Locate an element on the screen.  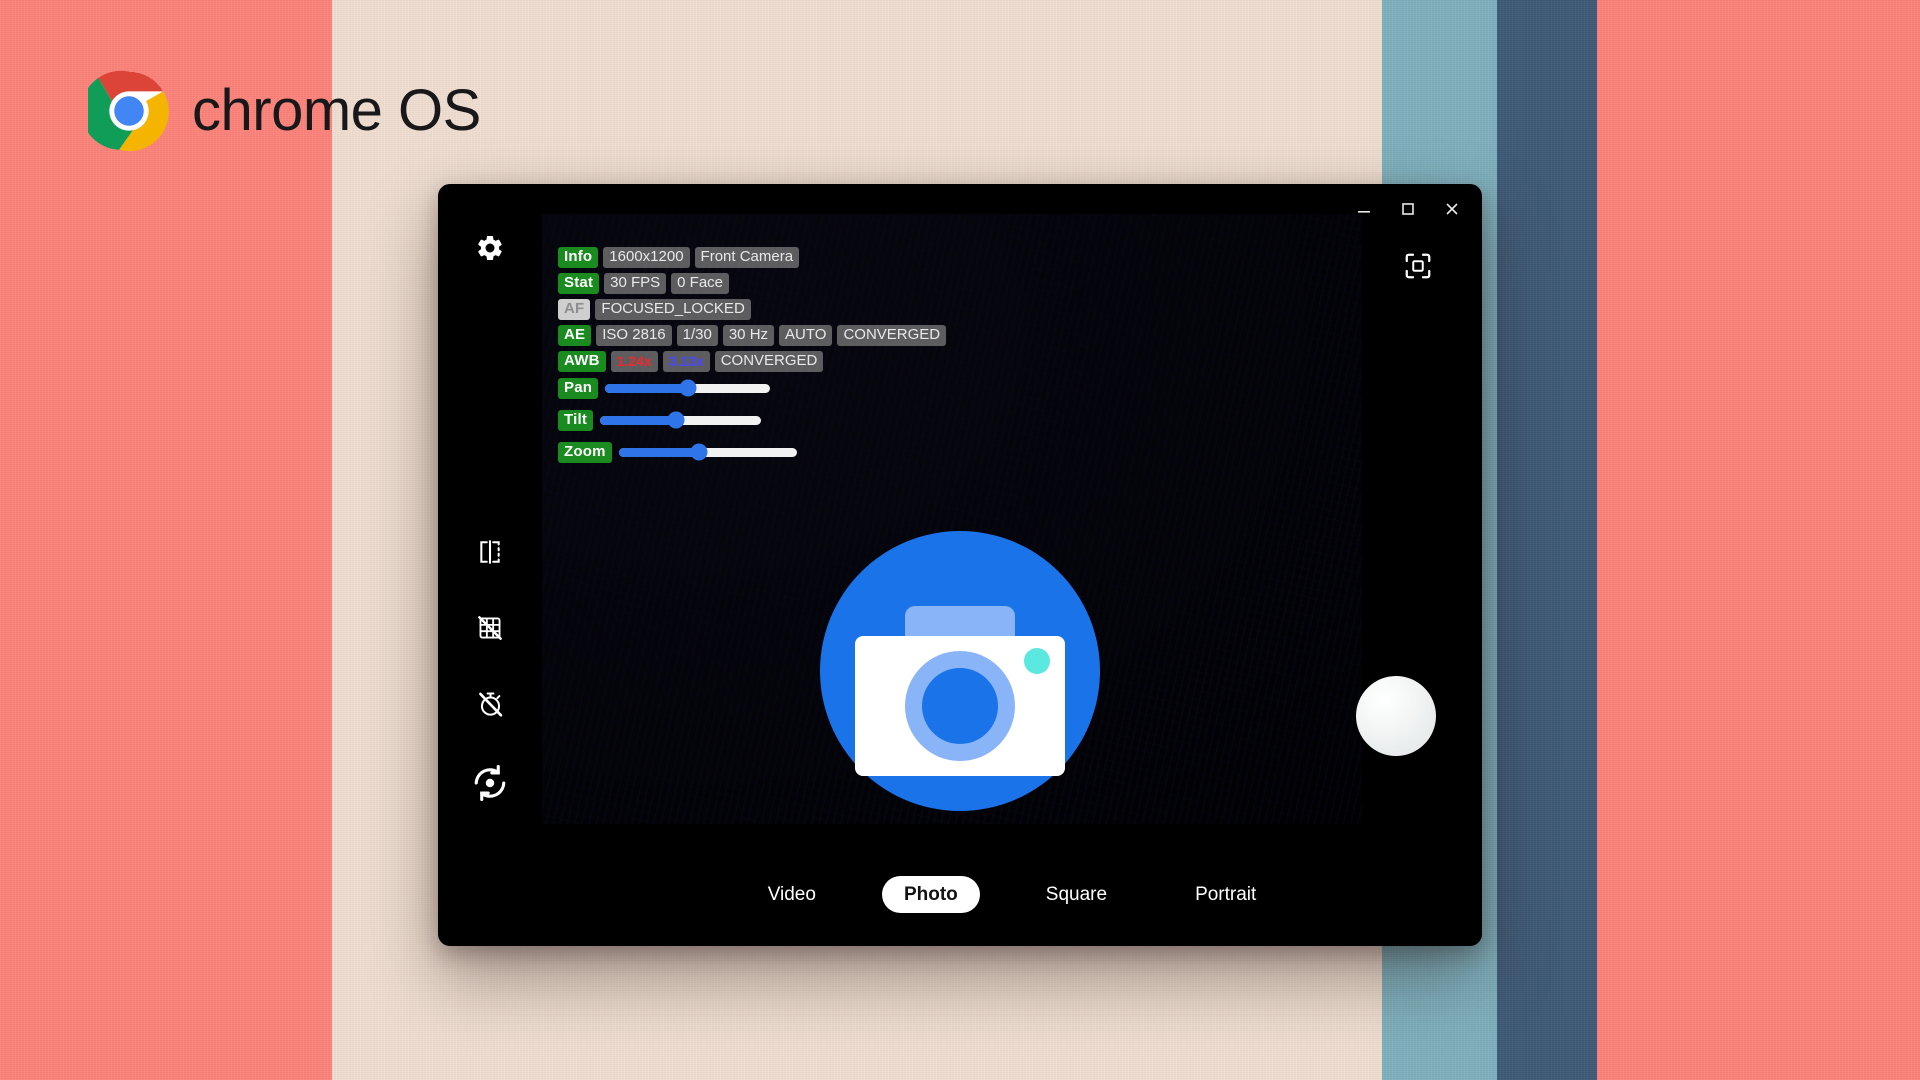
background-stripe-navy is located at coordinates (1547, 540).